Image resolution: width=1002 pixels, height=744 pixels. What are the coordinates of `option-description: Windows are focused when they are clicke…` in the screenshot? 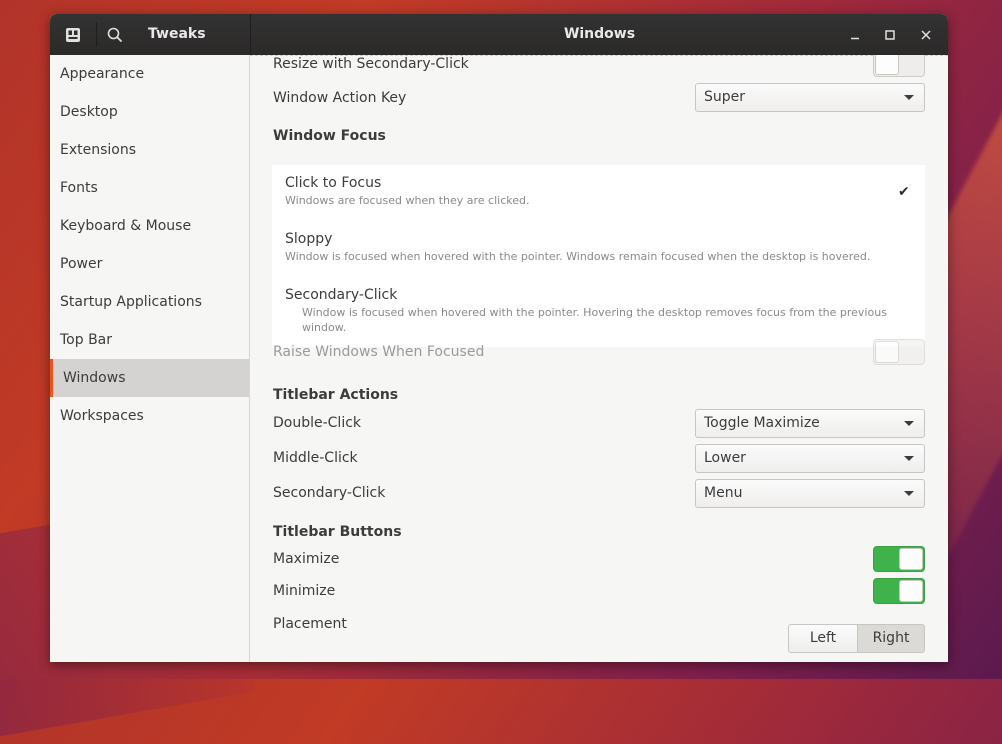 It's located at (407, 200).